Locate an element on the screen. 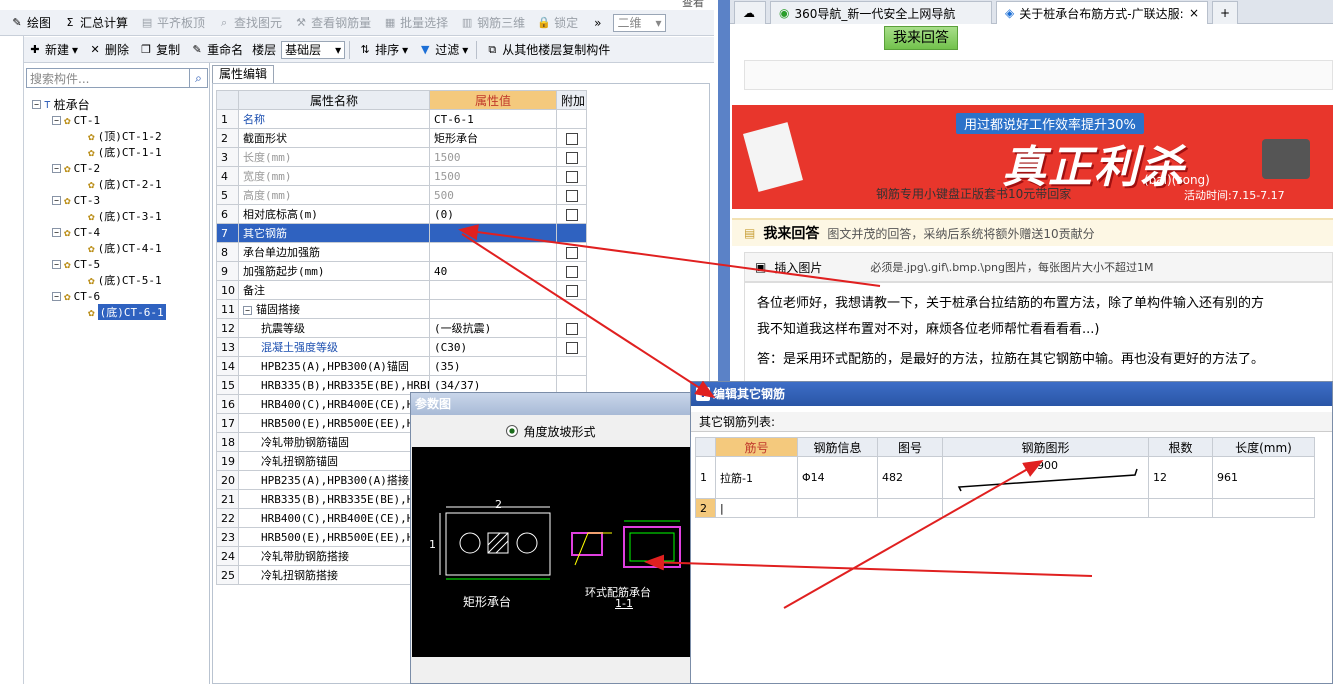 The height and width of the screenshot is (684, 1333). search-icon: ⌕ is located at coordinates (198, 78).